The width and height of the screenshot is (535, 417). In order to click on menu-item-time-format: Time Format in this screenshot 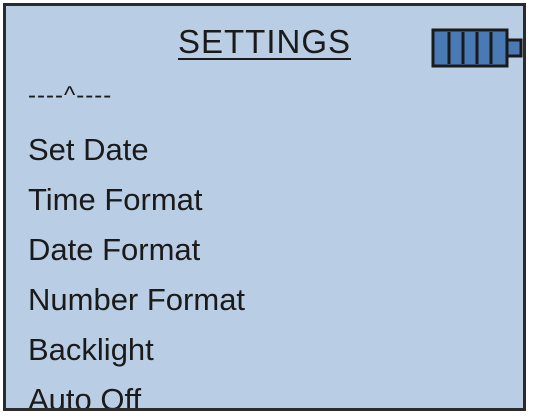, I will do `click(136, 200)`.